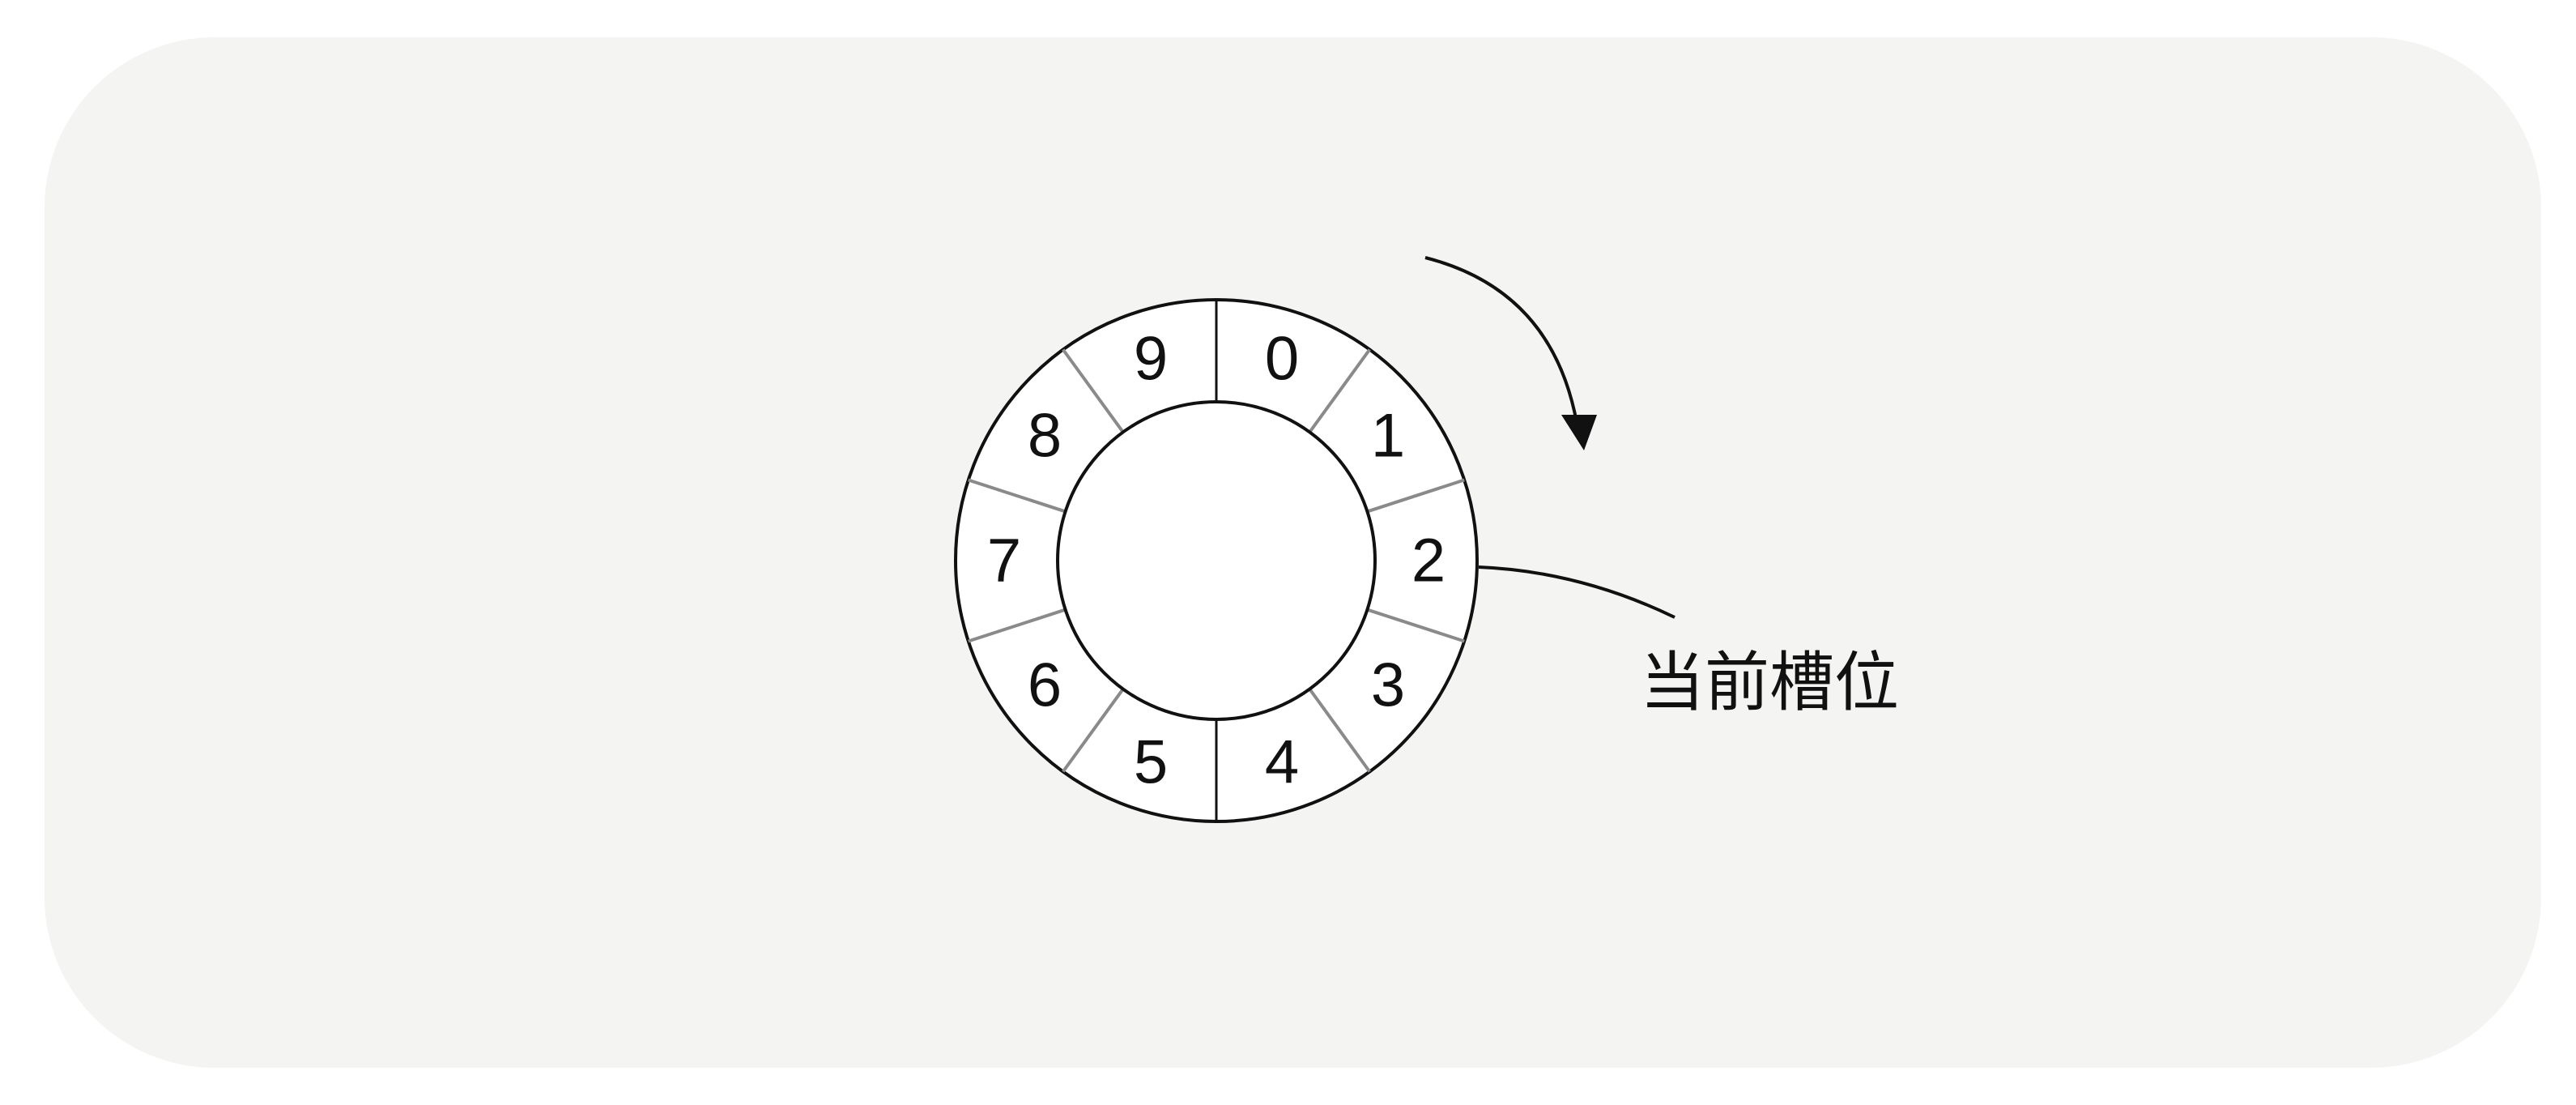 This screenshot has width=2576, height=1105. I want to click on slot-label-2: 2, so click(1428, 561).